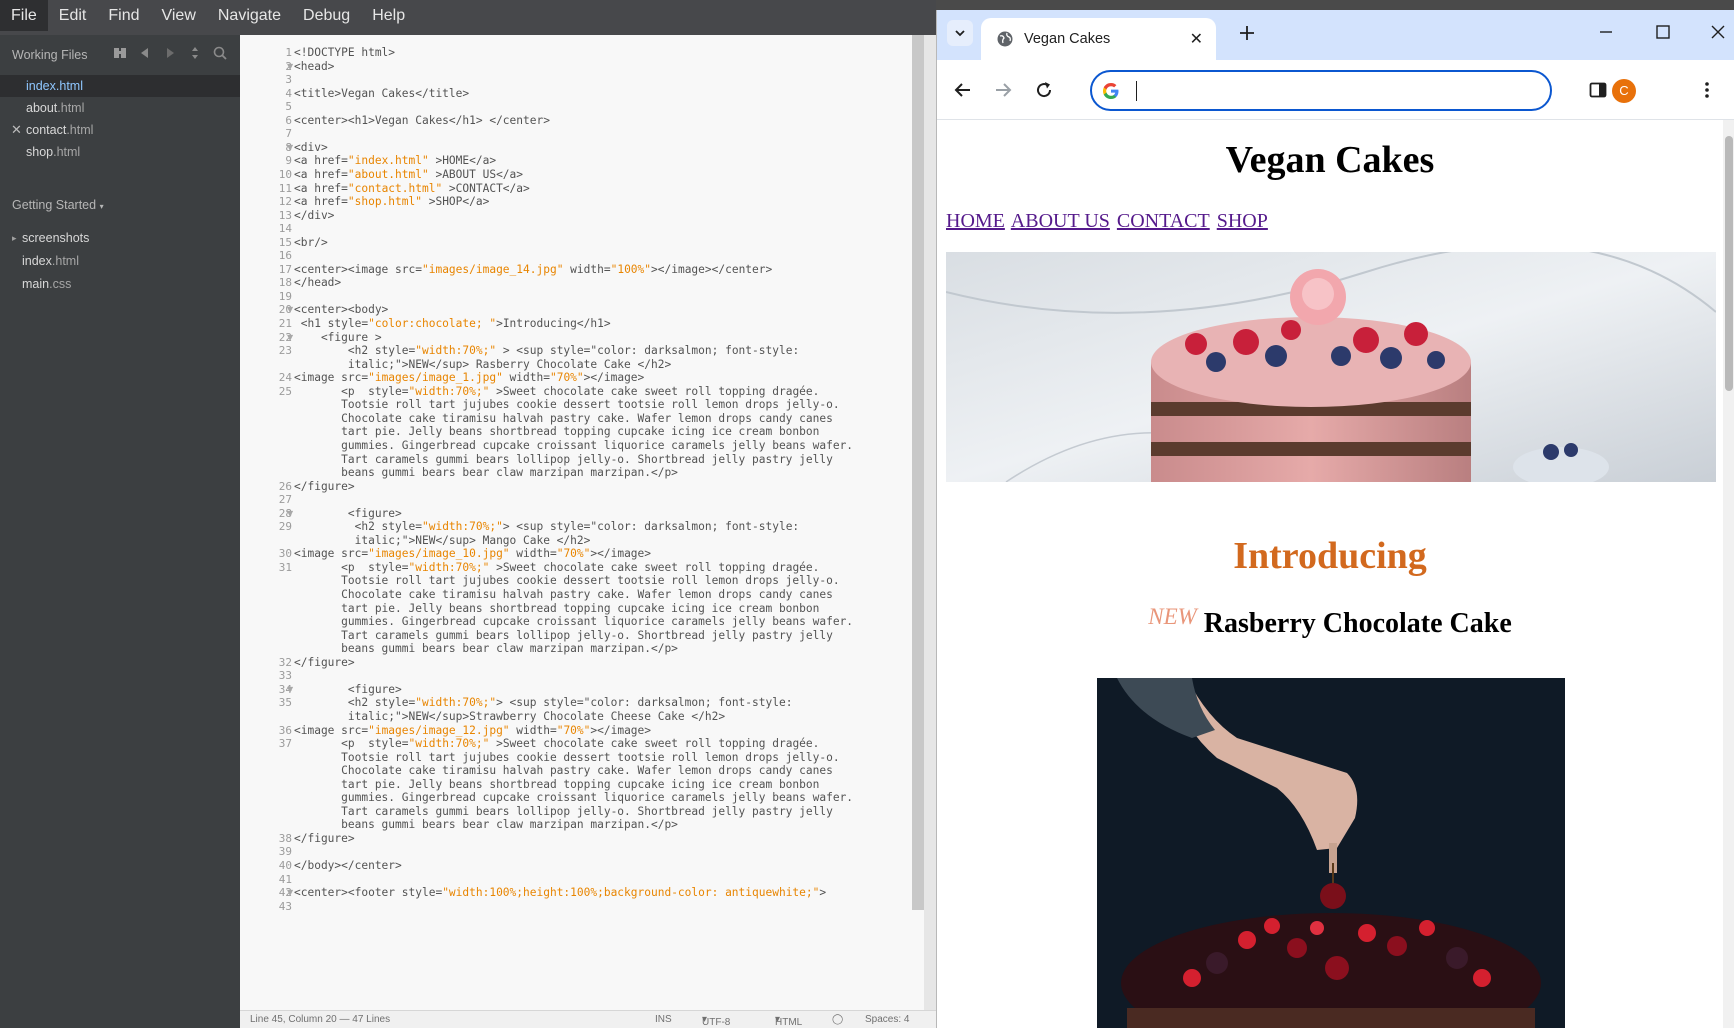  I want to click on close-file-icon: ✕, so click(16, 130).